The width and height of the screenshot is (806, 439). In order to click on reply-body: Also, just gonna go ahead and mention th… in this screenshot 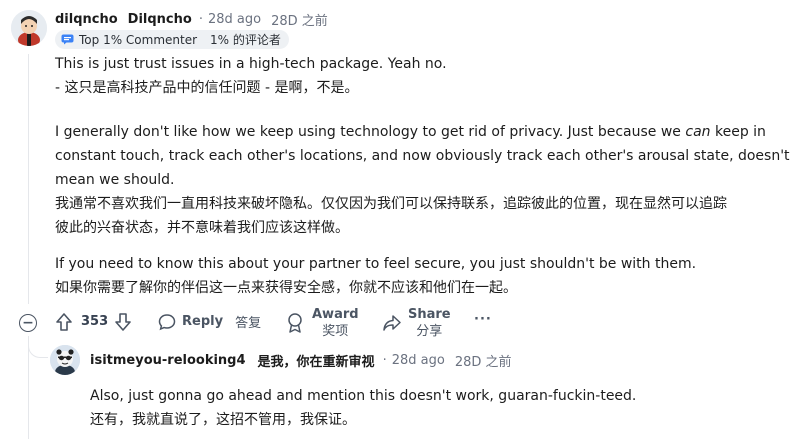, I will do `click(363, 408)`.